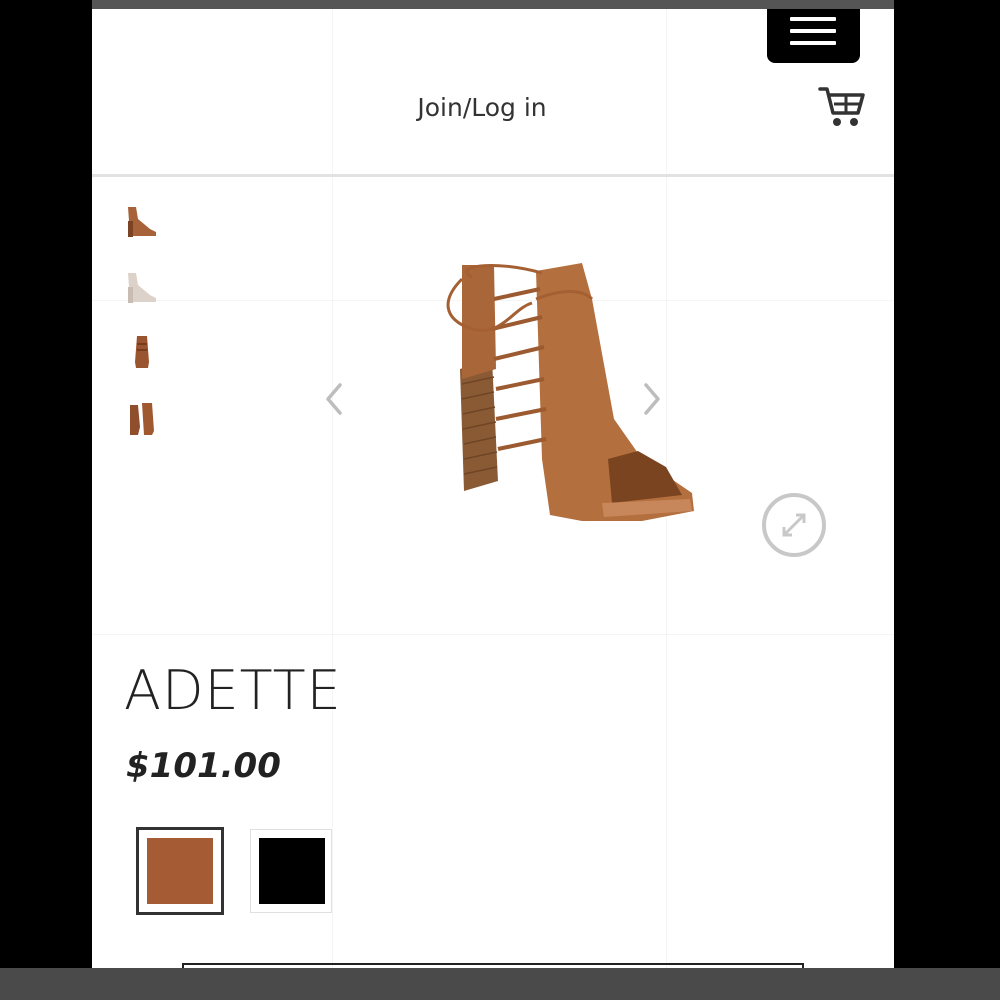 This screenshot has width=1000, height=1000. I want to click on product-title: ADETTE, so click(233, 690).